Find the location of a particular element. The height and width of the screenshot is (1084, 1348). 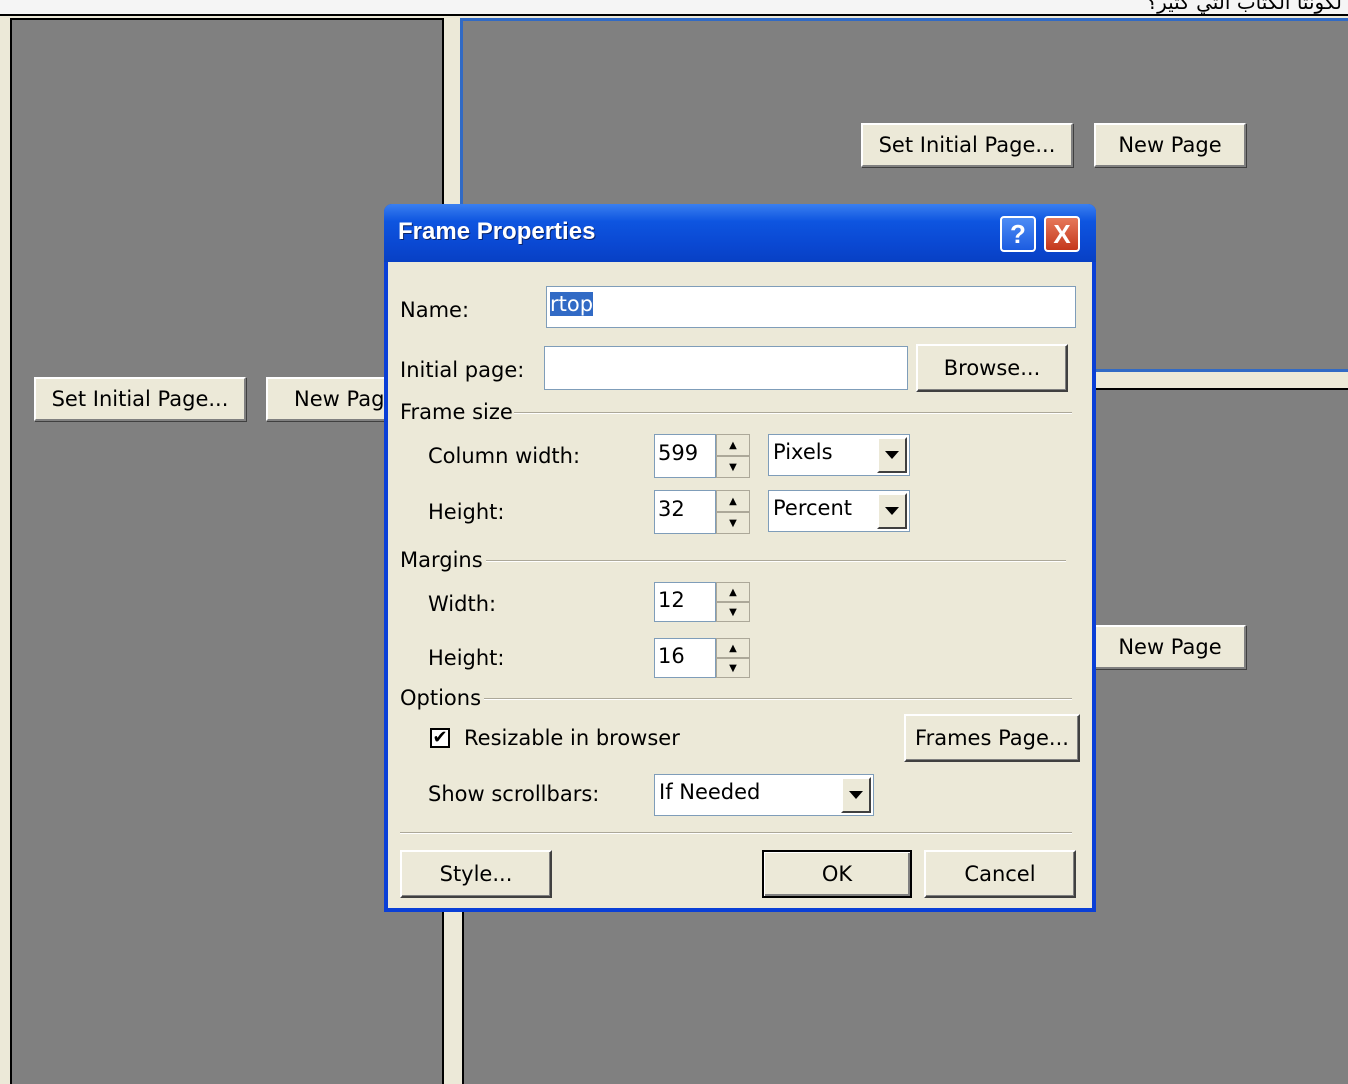

frame-height-unit-select: Percent is located at coordinates (839, 511).